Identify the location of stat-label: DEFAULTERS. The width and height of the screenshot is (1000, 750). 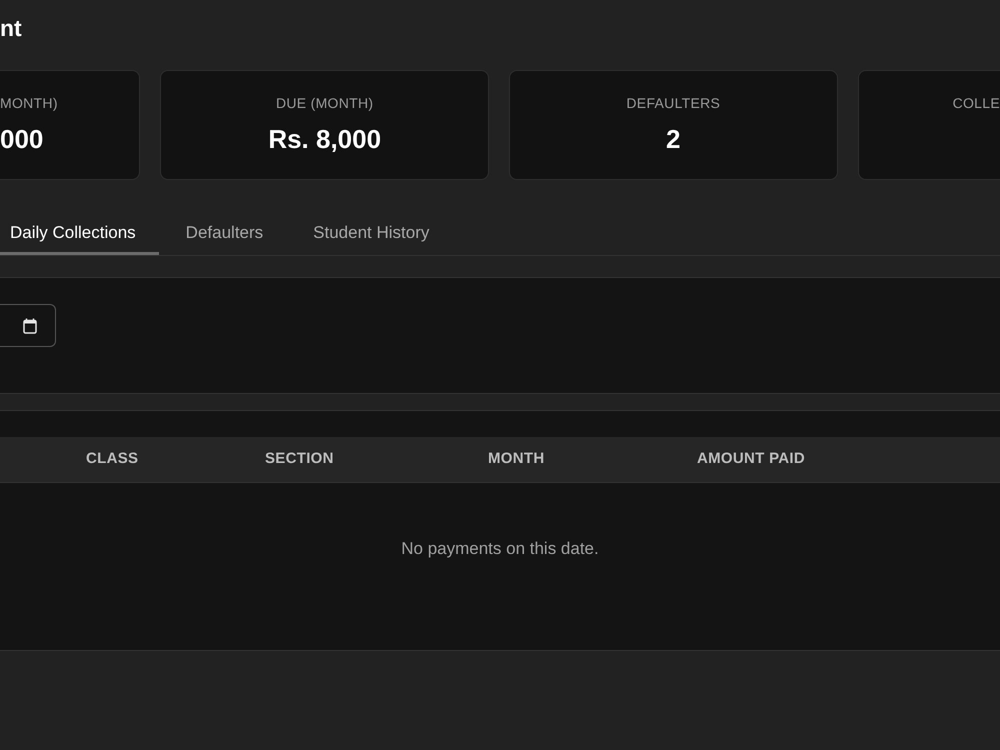
(673, 103).